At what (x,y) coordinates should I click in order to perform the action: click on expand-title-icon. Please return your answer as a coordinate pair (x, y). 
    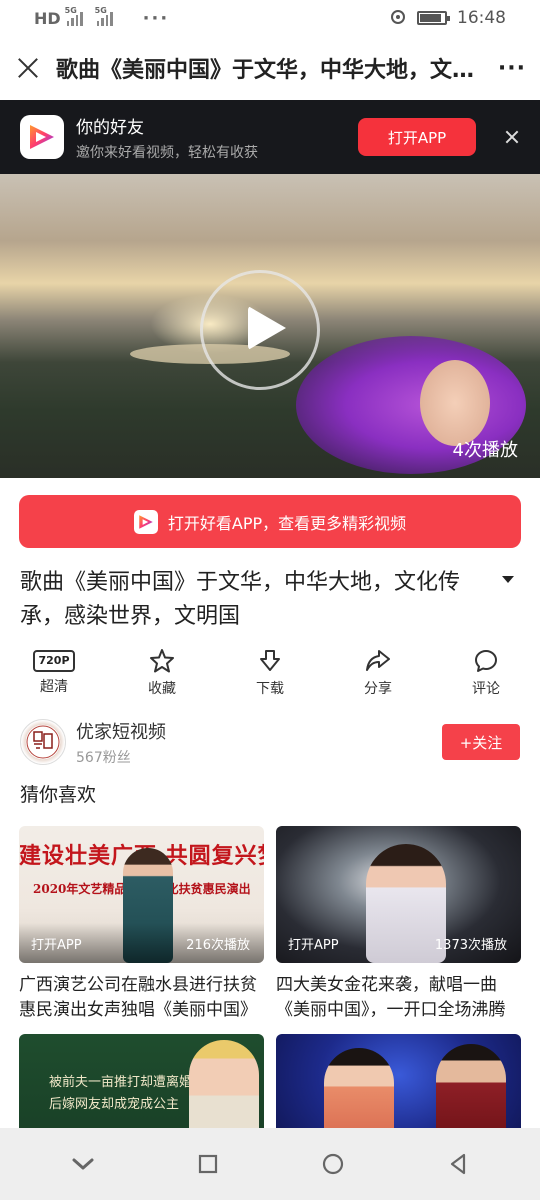
    Looking at the image, I should click on (508, 579).